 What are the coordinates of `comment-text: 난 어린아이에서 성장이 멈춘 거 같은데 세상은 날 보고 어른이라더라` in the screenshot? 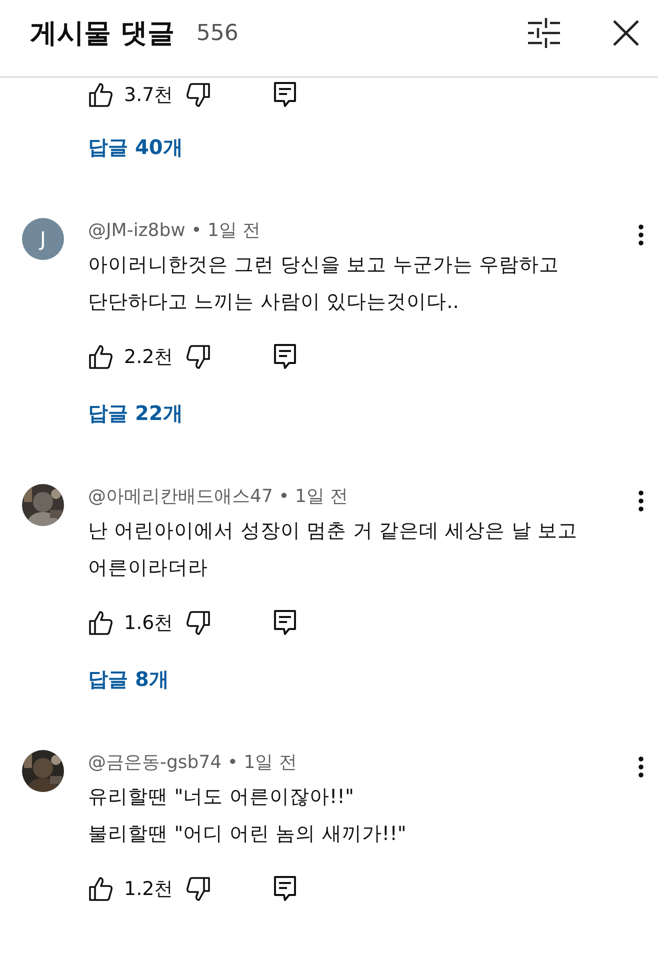 It's located at (333, 549).